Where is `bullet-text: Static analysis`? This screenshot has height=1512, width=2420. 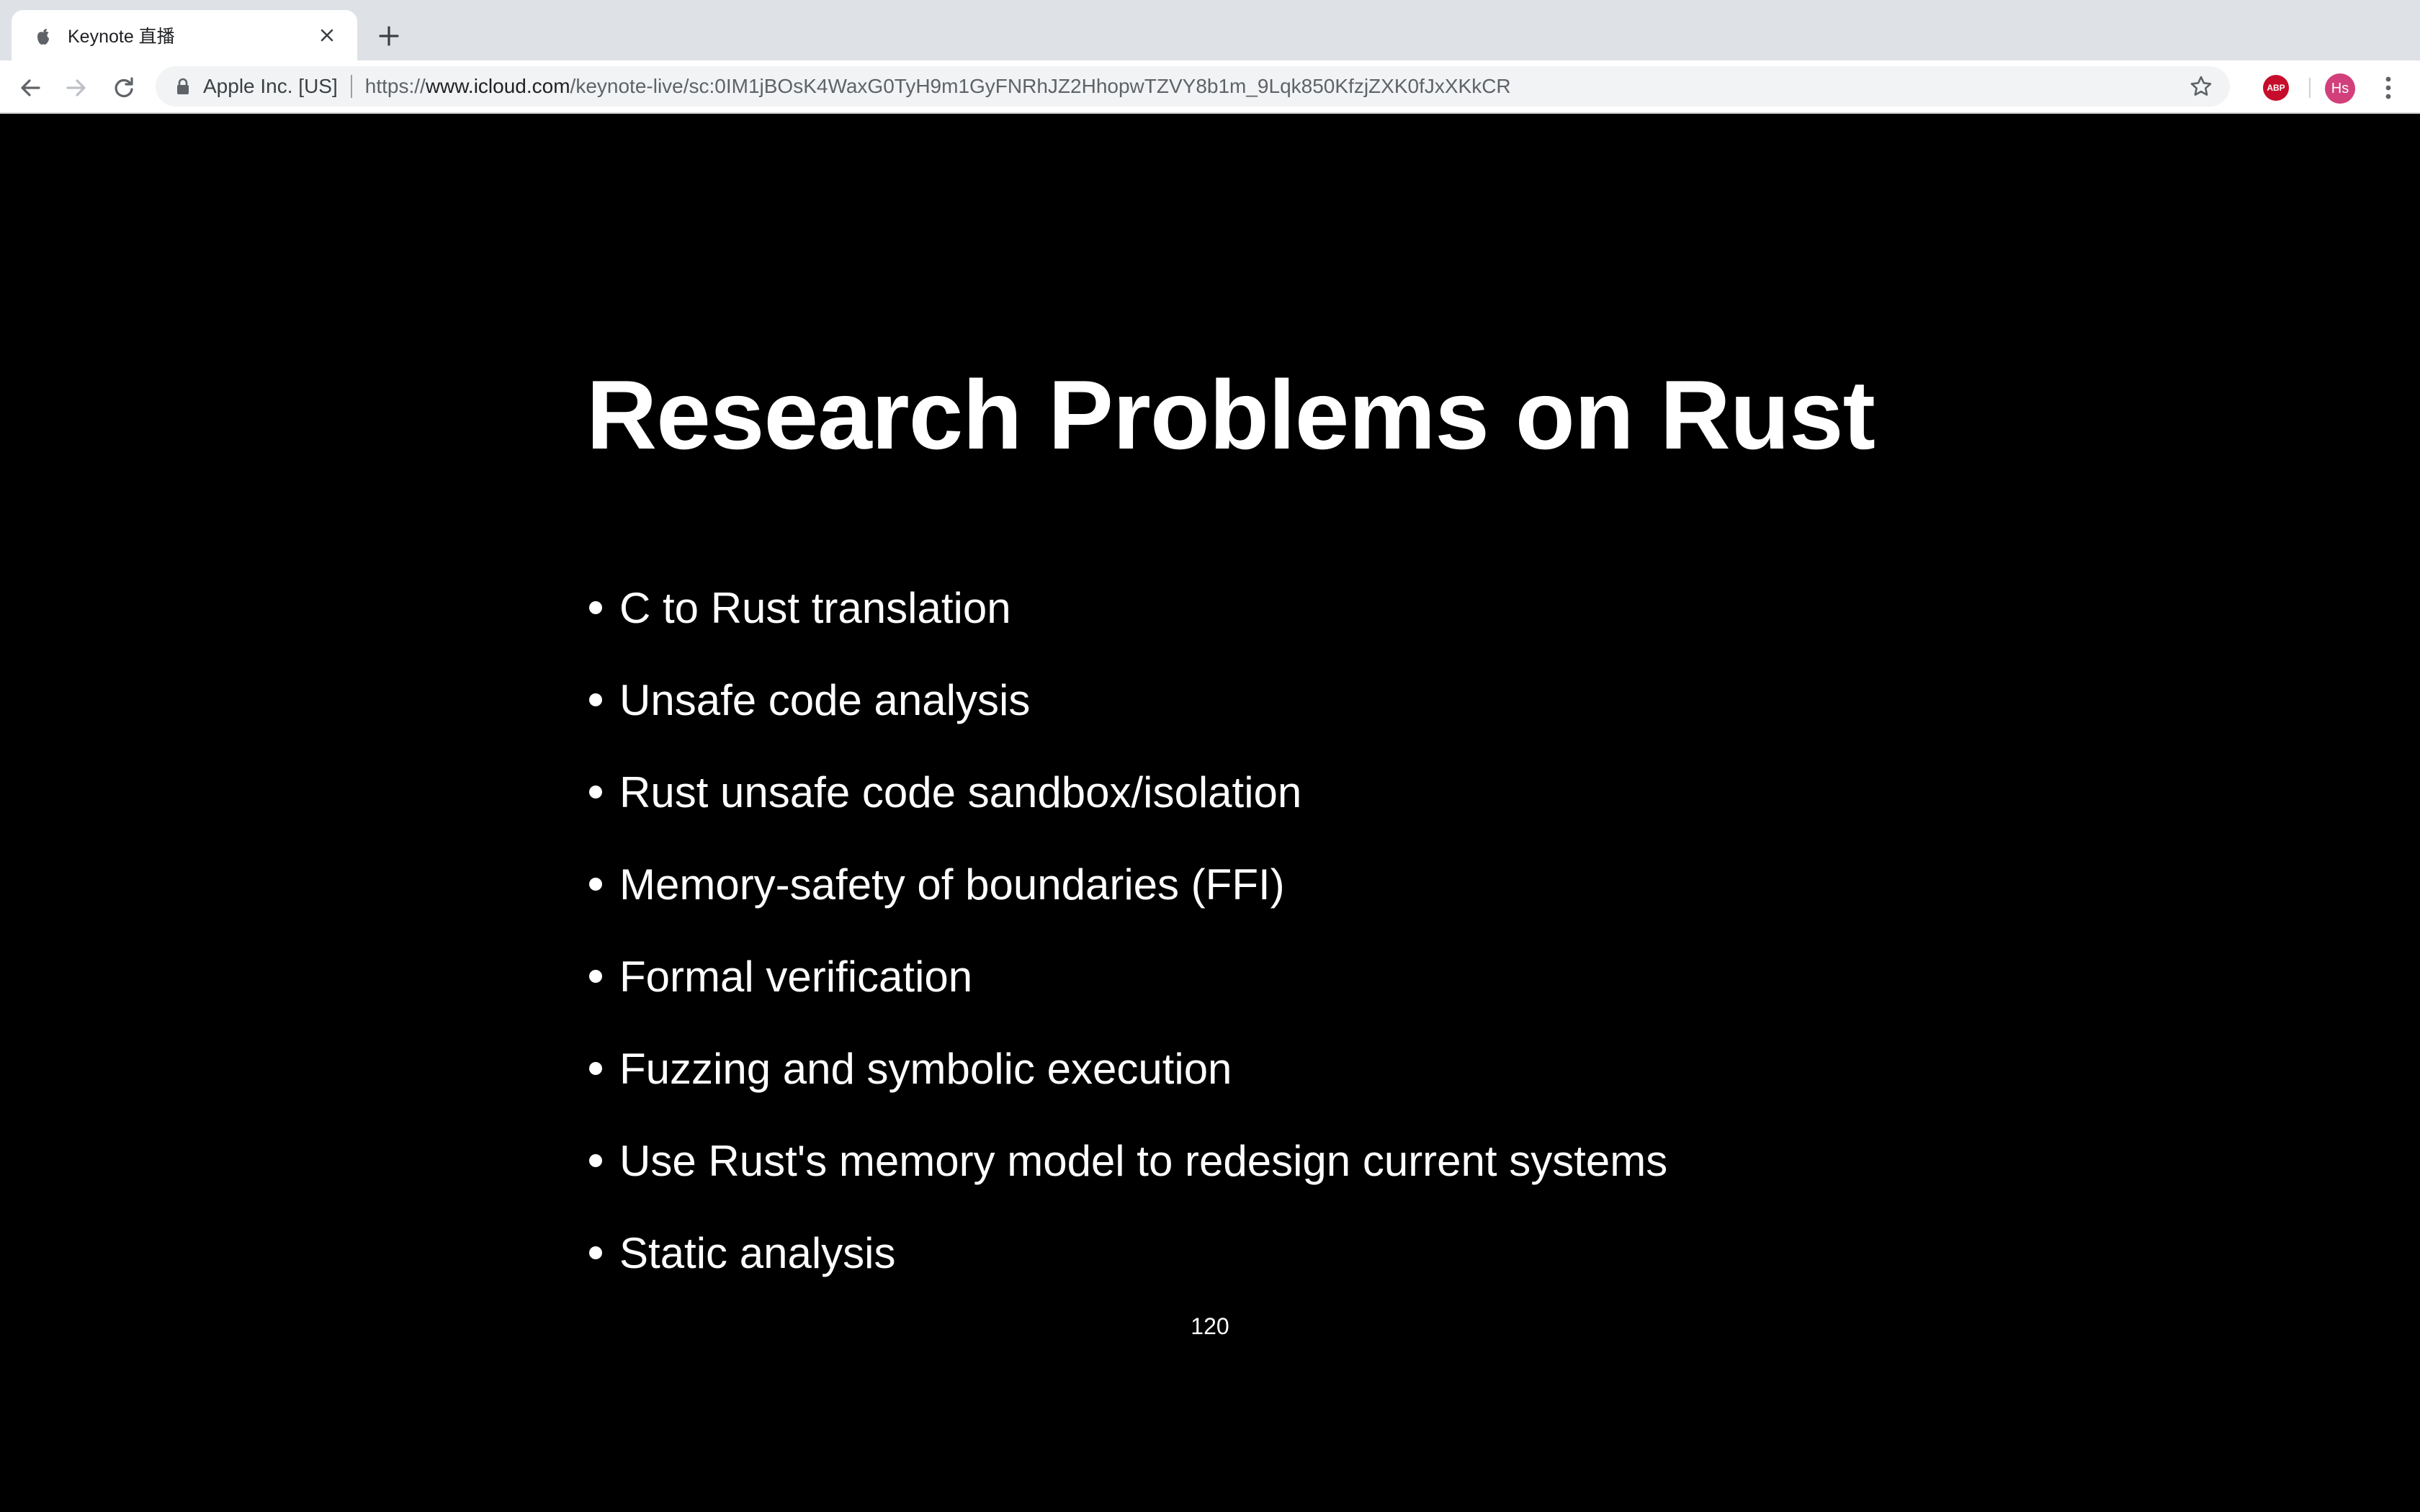
bullet-text: Static analysis is located at coordinates (757, 1252).